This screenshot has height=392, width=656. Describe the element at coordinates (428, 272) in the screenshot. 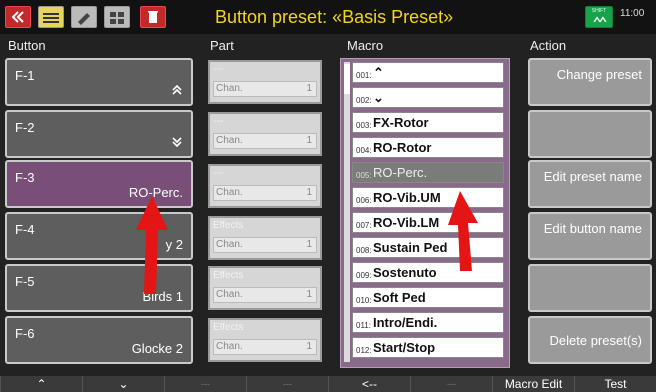

I see `macro-item: 009: Sostenuto` at that location.